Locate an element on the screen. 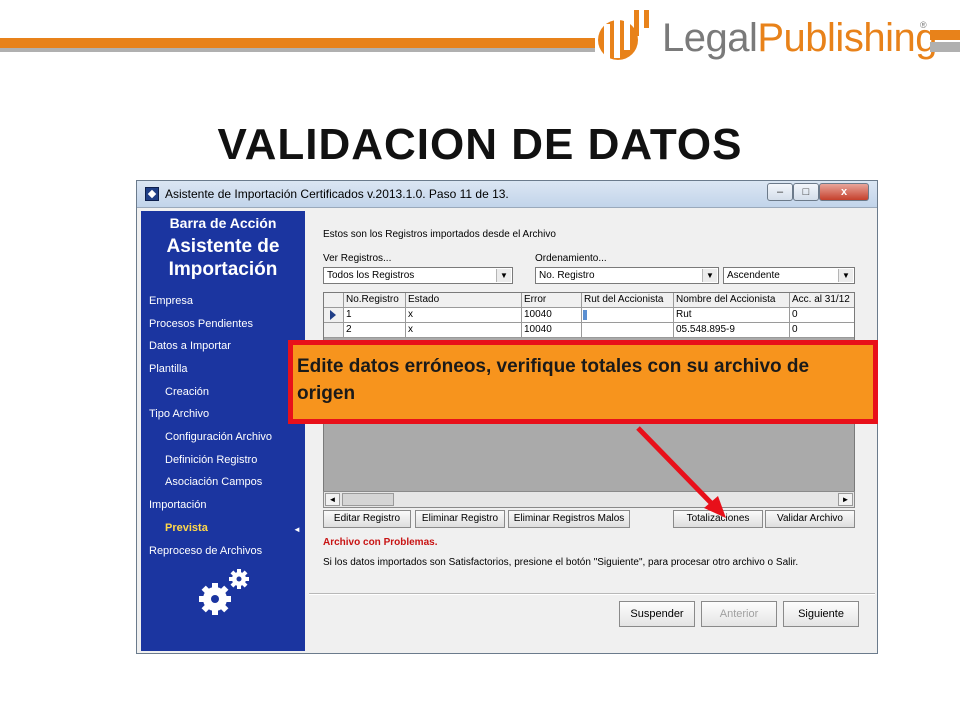 Image resolution: width=960 pixels, height=720 pixels. table-cell: 05.548.895-9 is located at coordinates (732, 330).